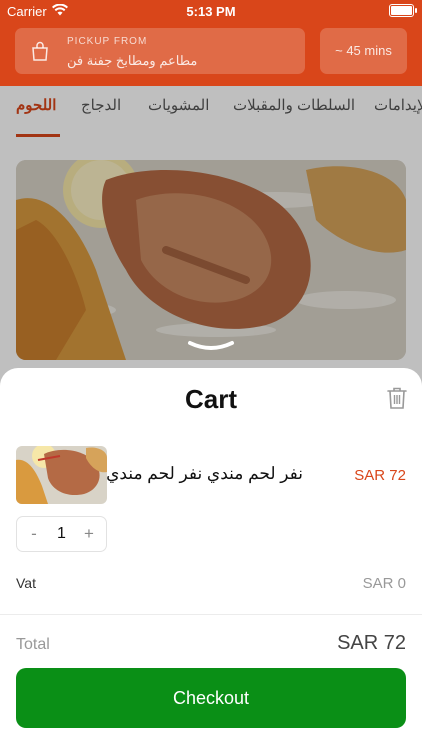 This screenshot has width=422, height=750. I want to click on status-bar: Carrier 5:13 PM, so click(211, 11).